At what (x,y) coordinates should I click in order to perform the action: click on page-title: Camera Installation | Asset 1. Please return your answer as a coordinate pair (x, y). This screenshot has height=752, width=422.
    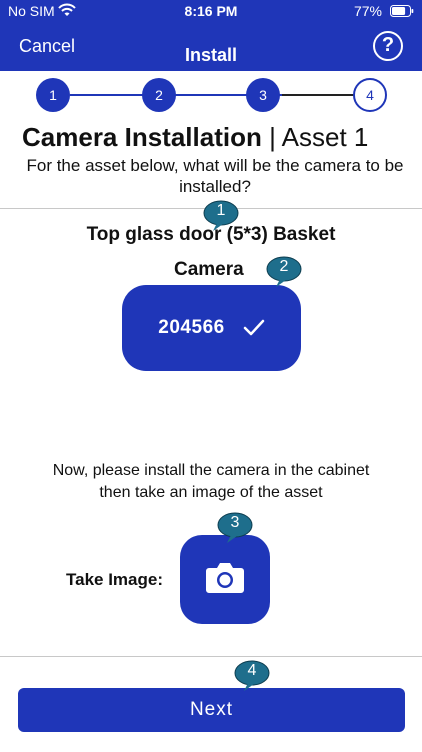
    Looking at the image, I should click on (195, 137).